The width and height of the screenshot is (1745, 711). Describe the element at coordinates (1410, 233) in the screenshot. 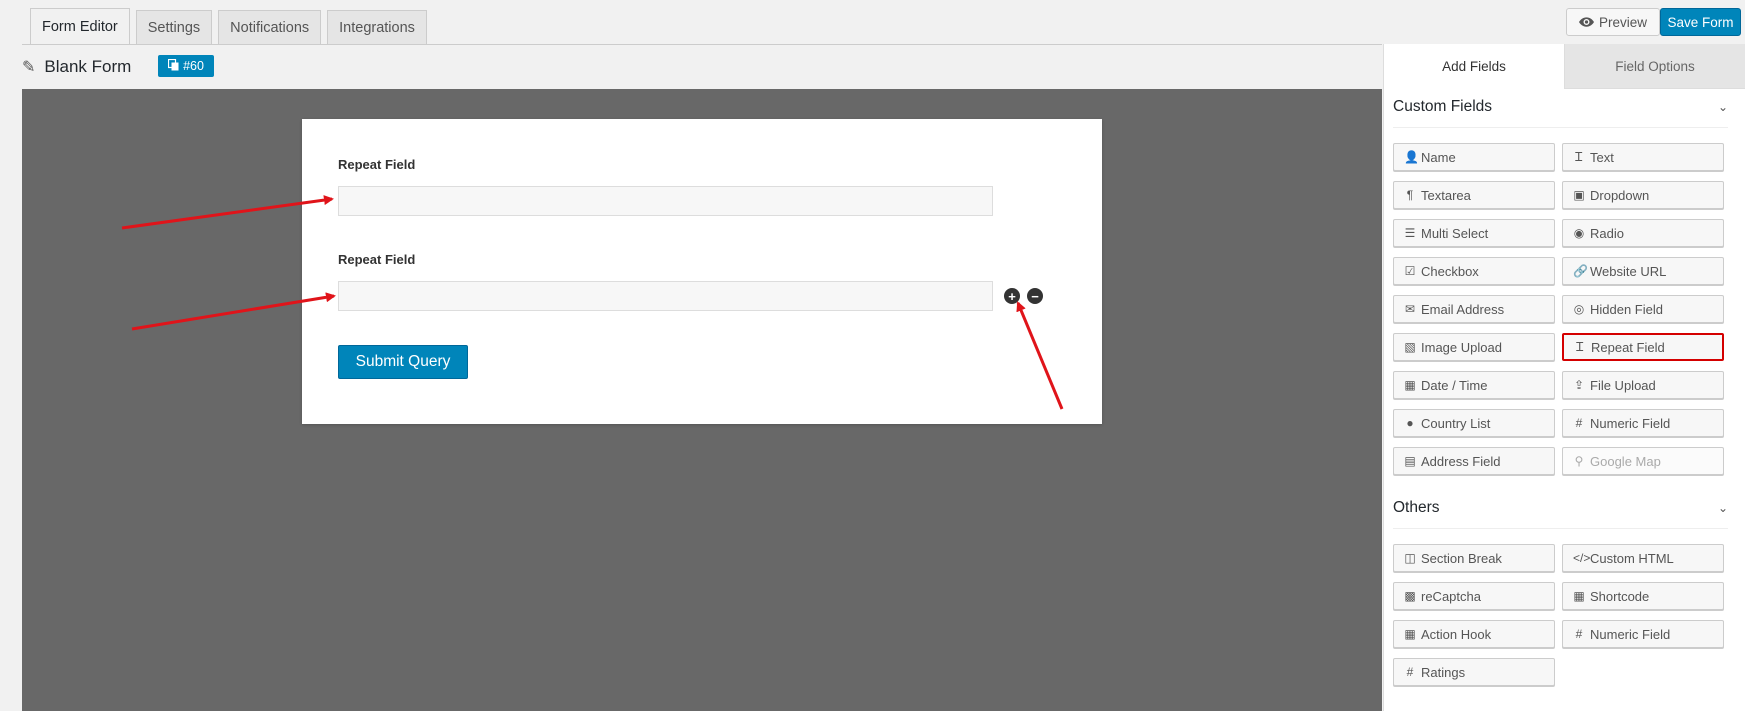

I see `list-icon: ☰` at that location.